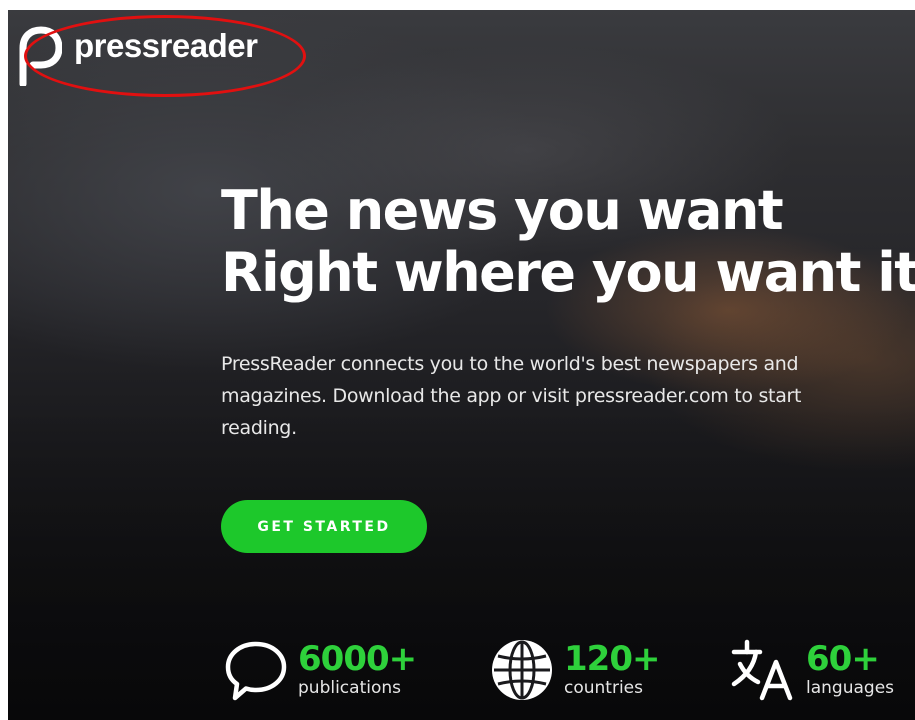 This screenshot has height=720, width=915. I want to click on headline-line-2: Right where you want it, so click(568, 272).